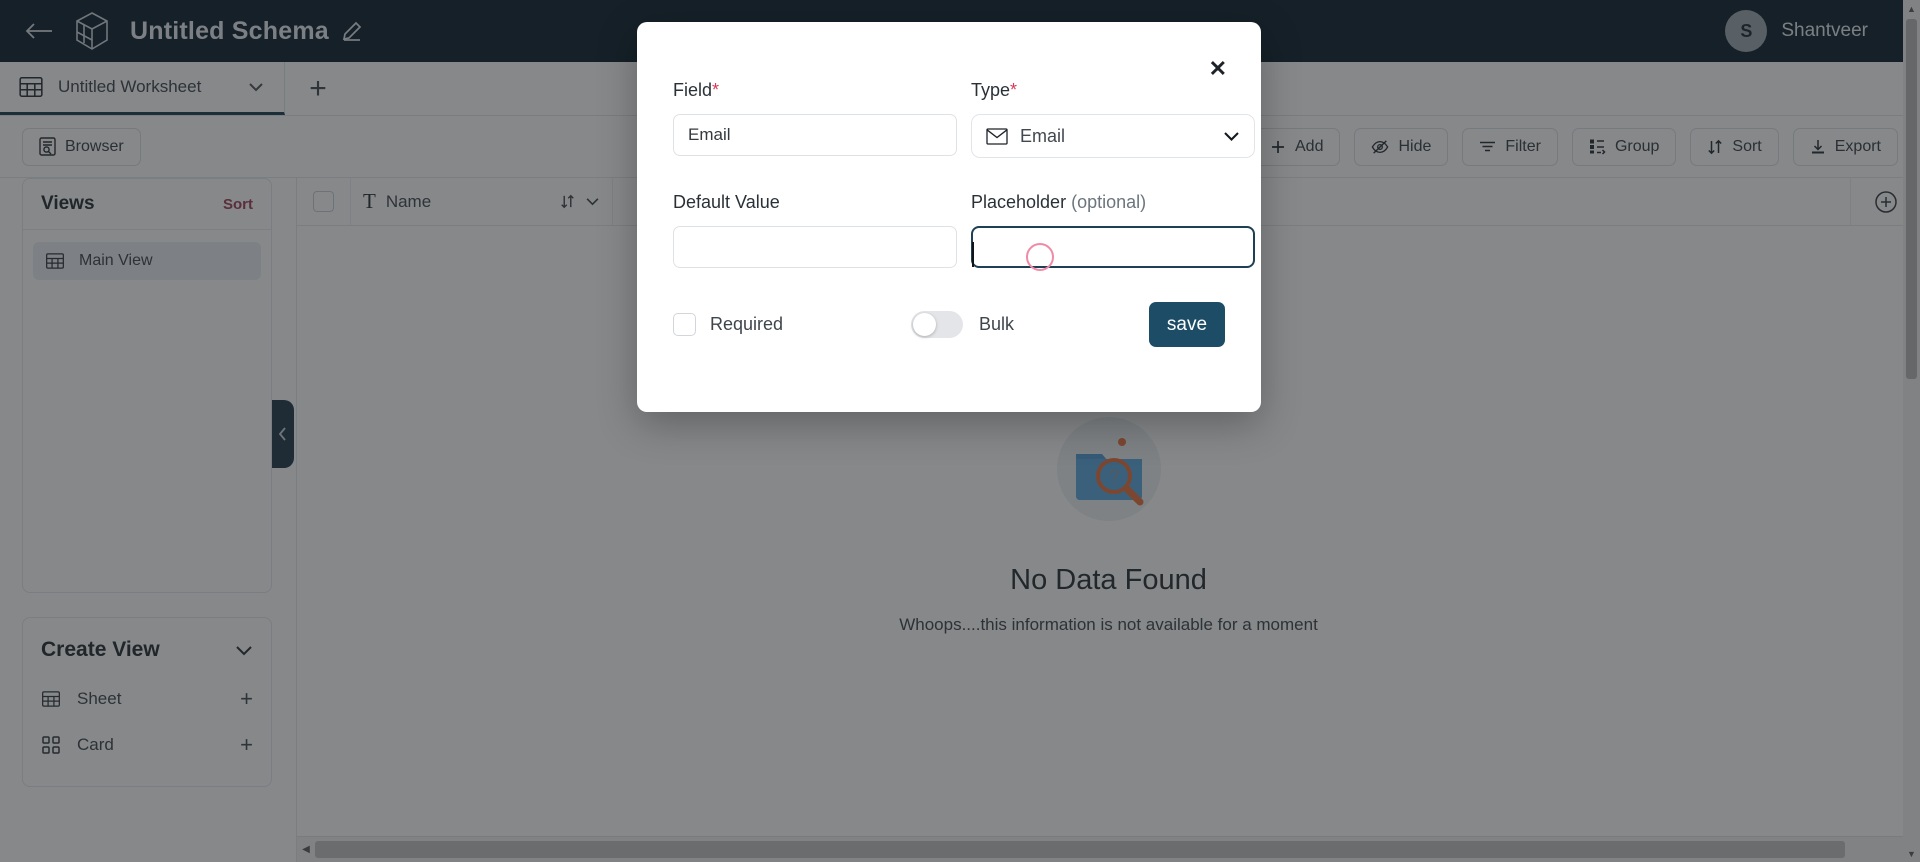 This screenshot has height=862, width=1920. I want to click on modal-row-default-placeholder: Default Value Placeholder (optional), so click(964, 213).